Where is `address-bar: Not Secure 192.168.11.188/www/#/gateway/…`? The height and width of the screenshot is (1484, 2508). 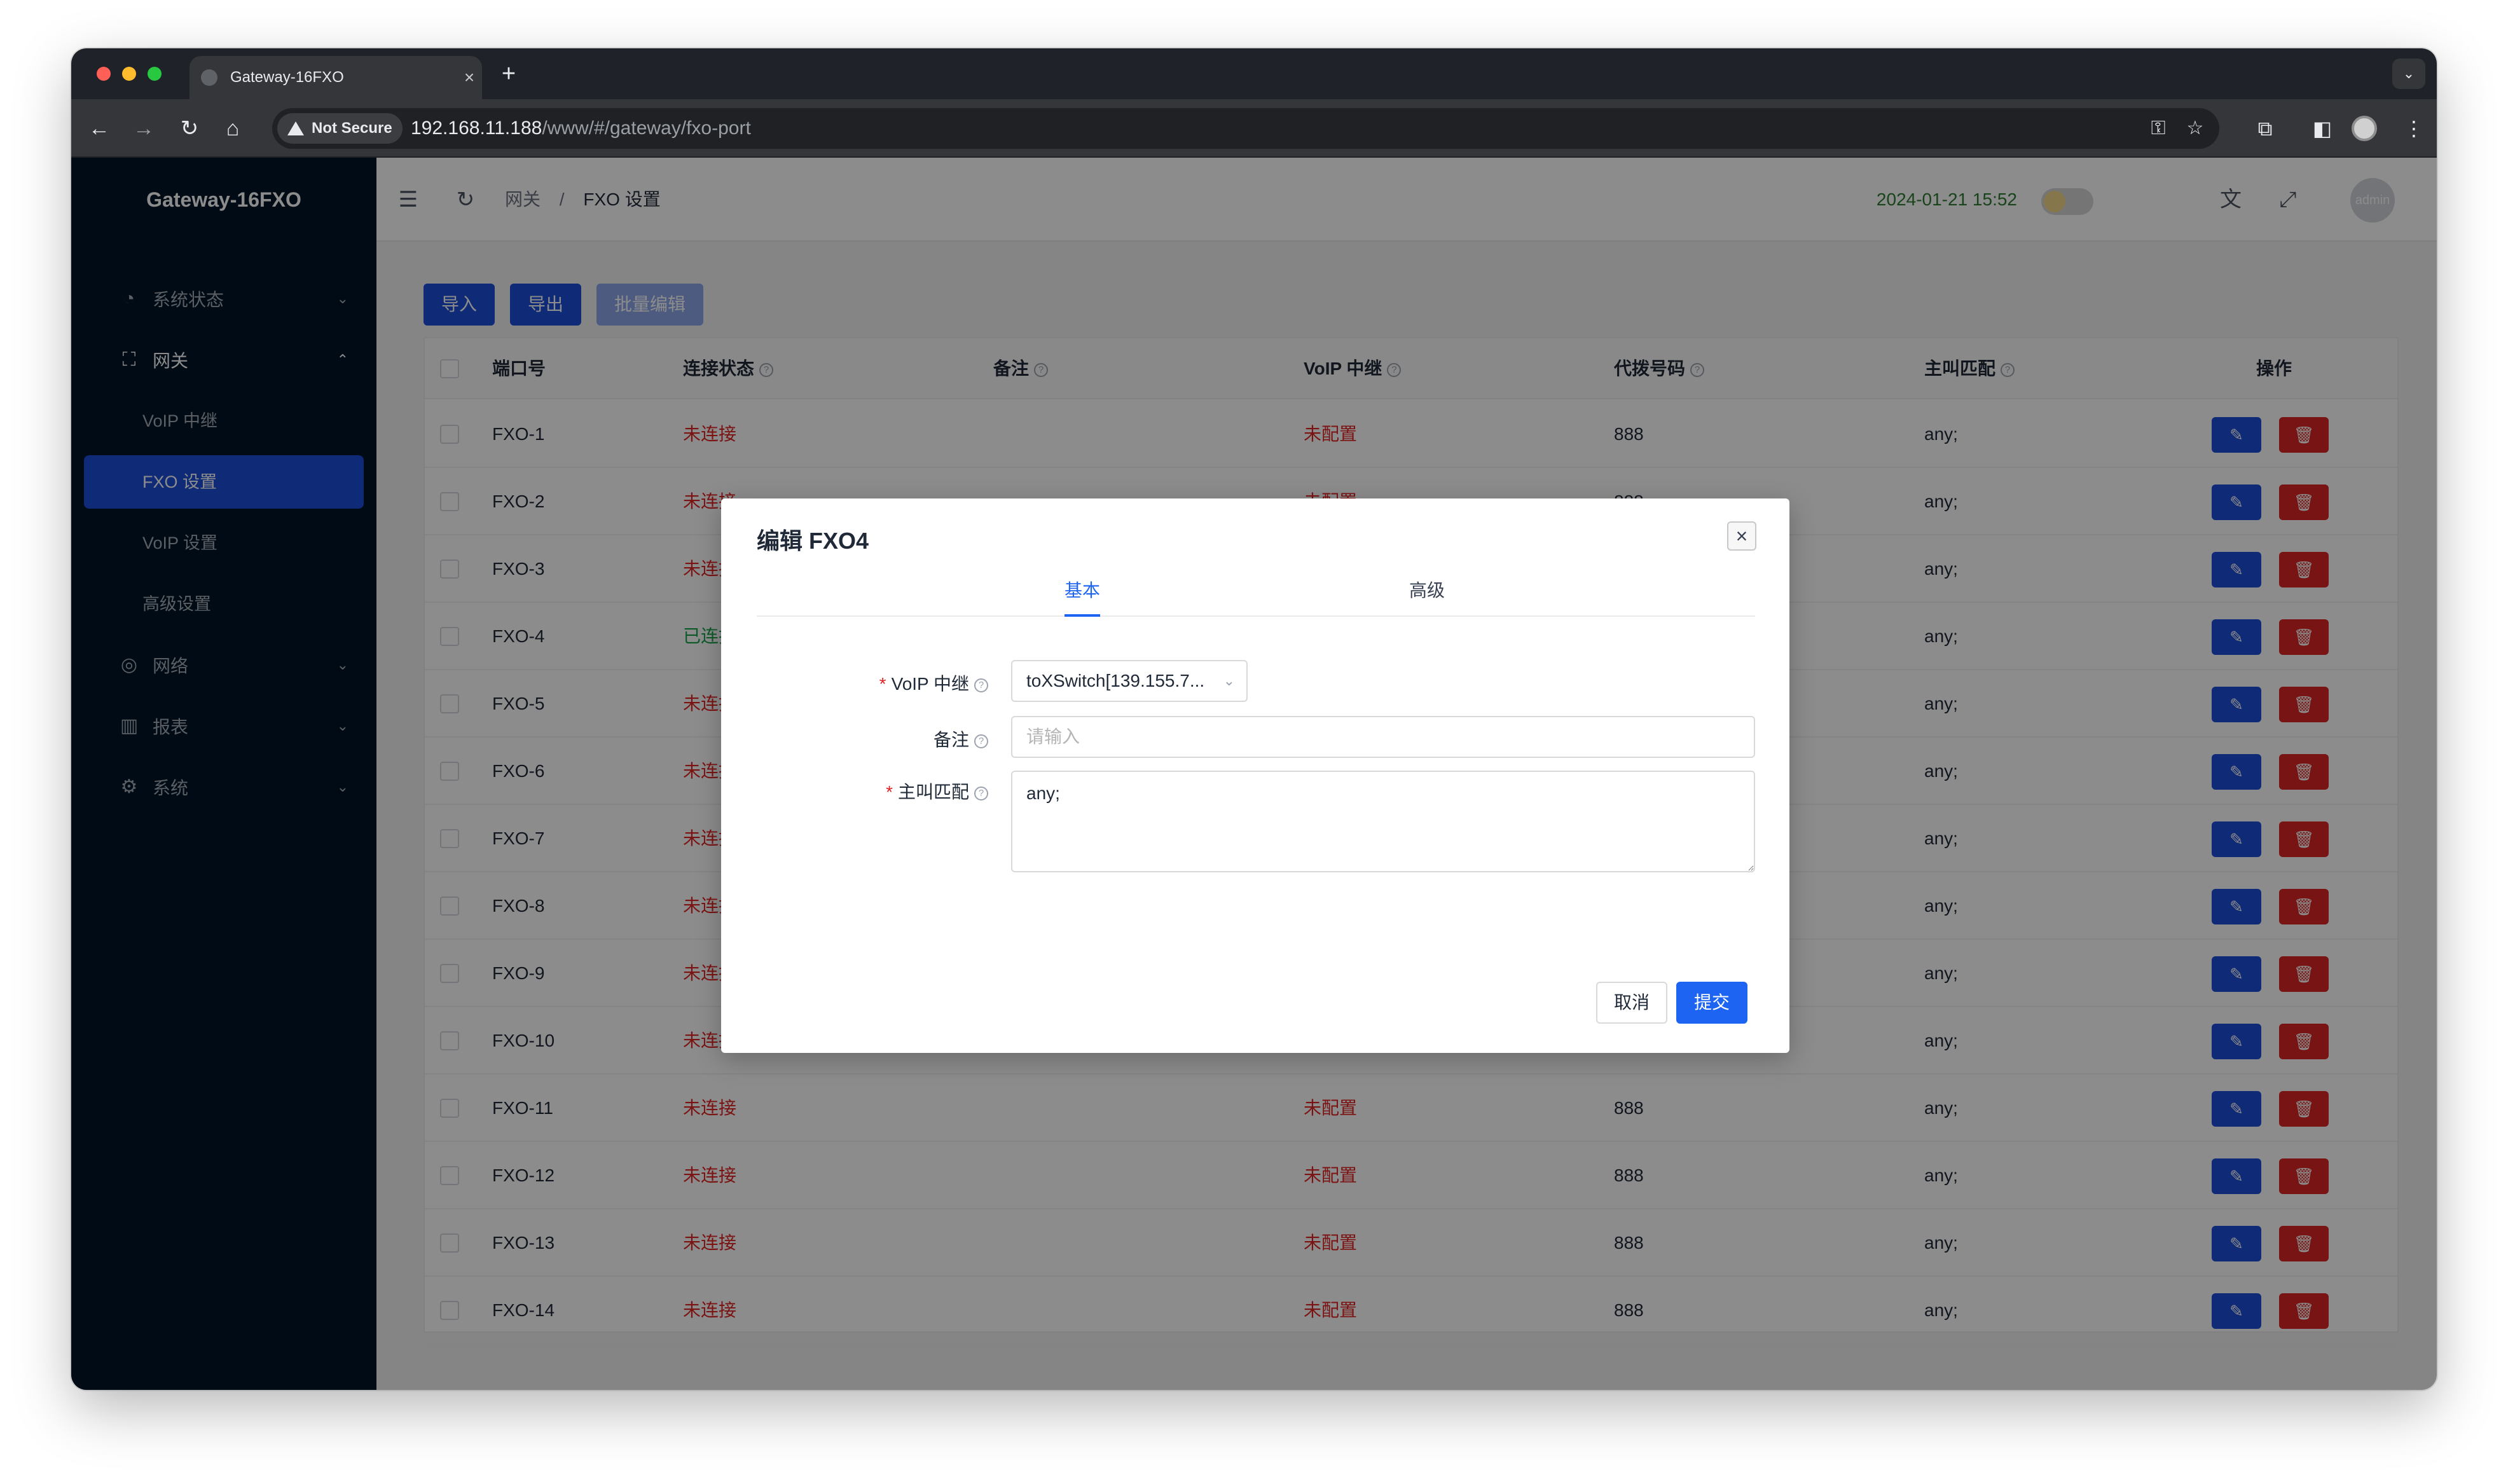 address-bar: Not Secure 192.168.11.188/www/#/gateway/… is located at coordinates (1245, 128).